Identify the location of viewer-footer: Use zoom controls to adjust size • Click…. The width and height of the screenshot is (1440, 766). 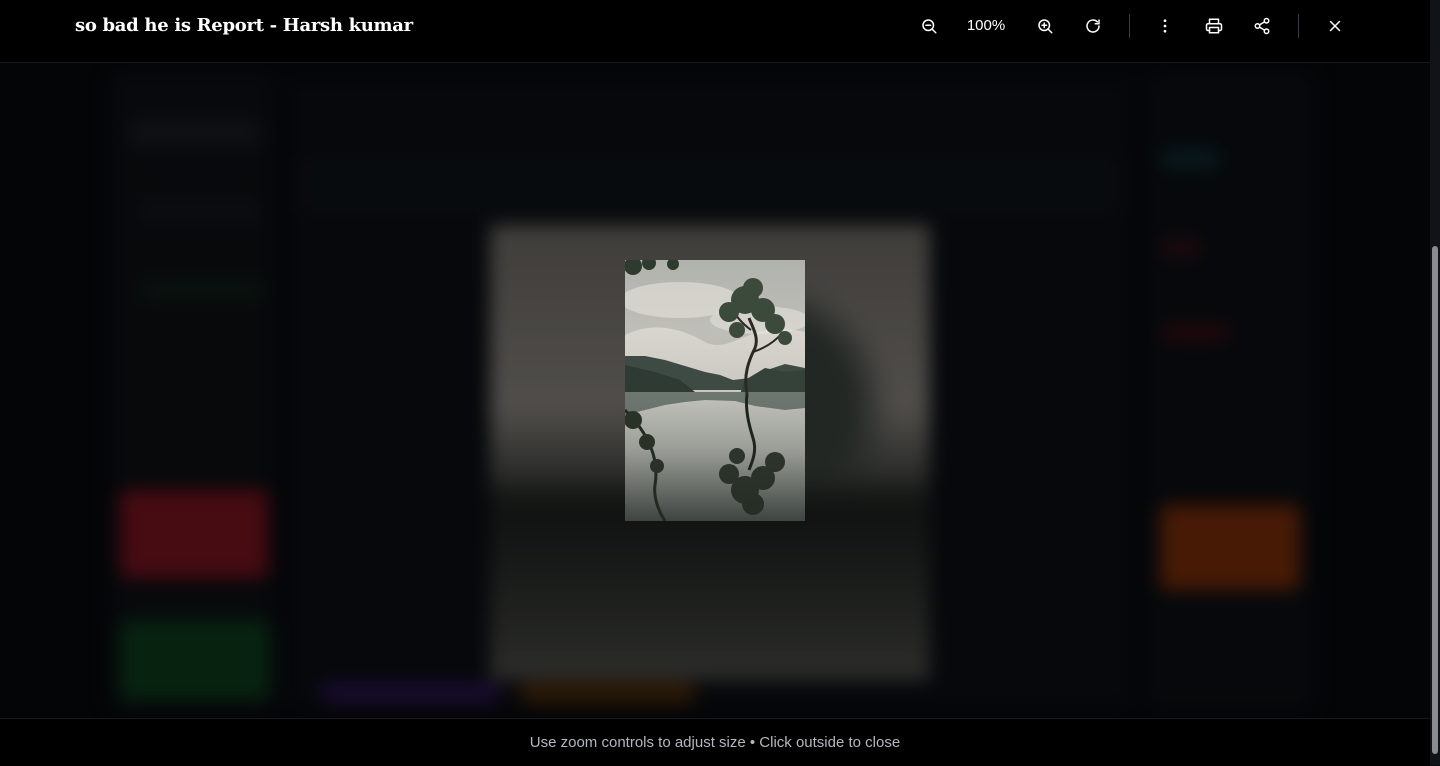
(715, 742).